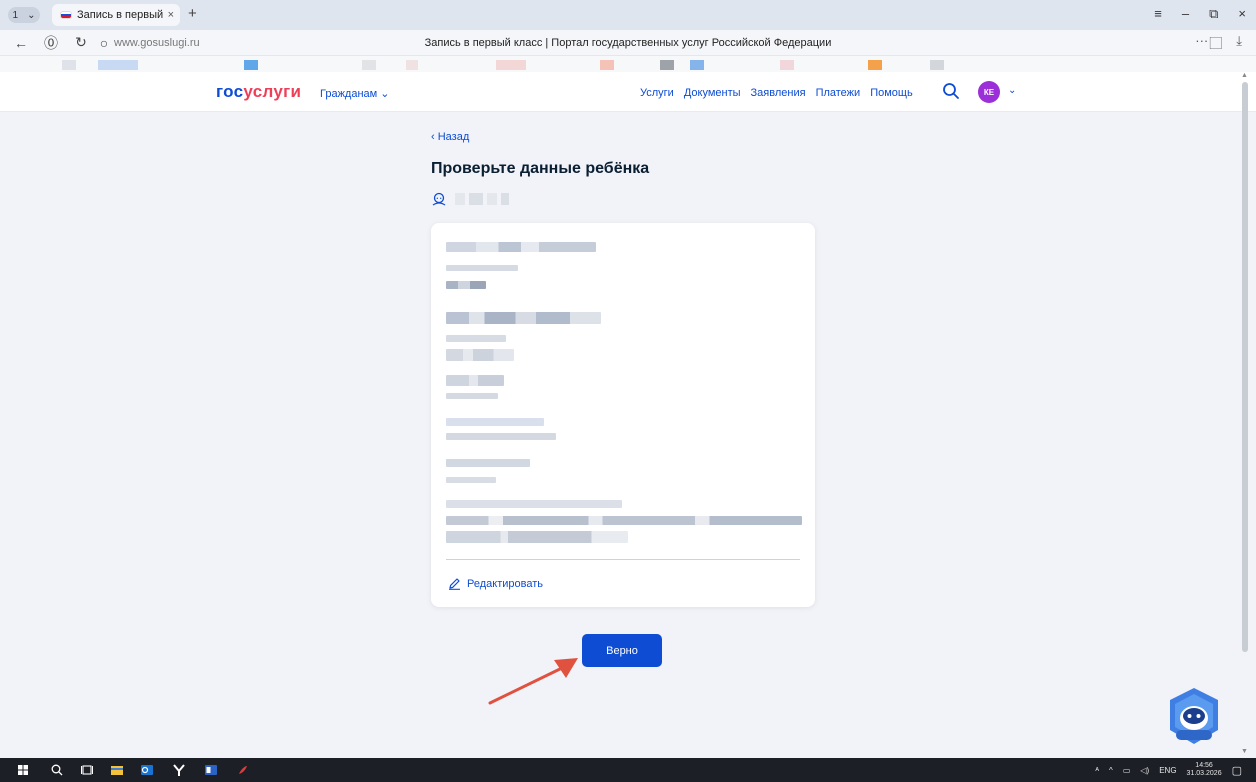 Image resolution: width=1256 pixels, height=782 pixels. What do you see at coordinates (628, 770) in the screenshot?
I see `windows-taskbar: ᴬ ^ ▭ ◁) ENG 14:56 31.03.2026 ▢` at bounding box center [628, 770].